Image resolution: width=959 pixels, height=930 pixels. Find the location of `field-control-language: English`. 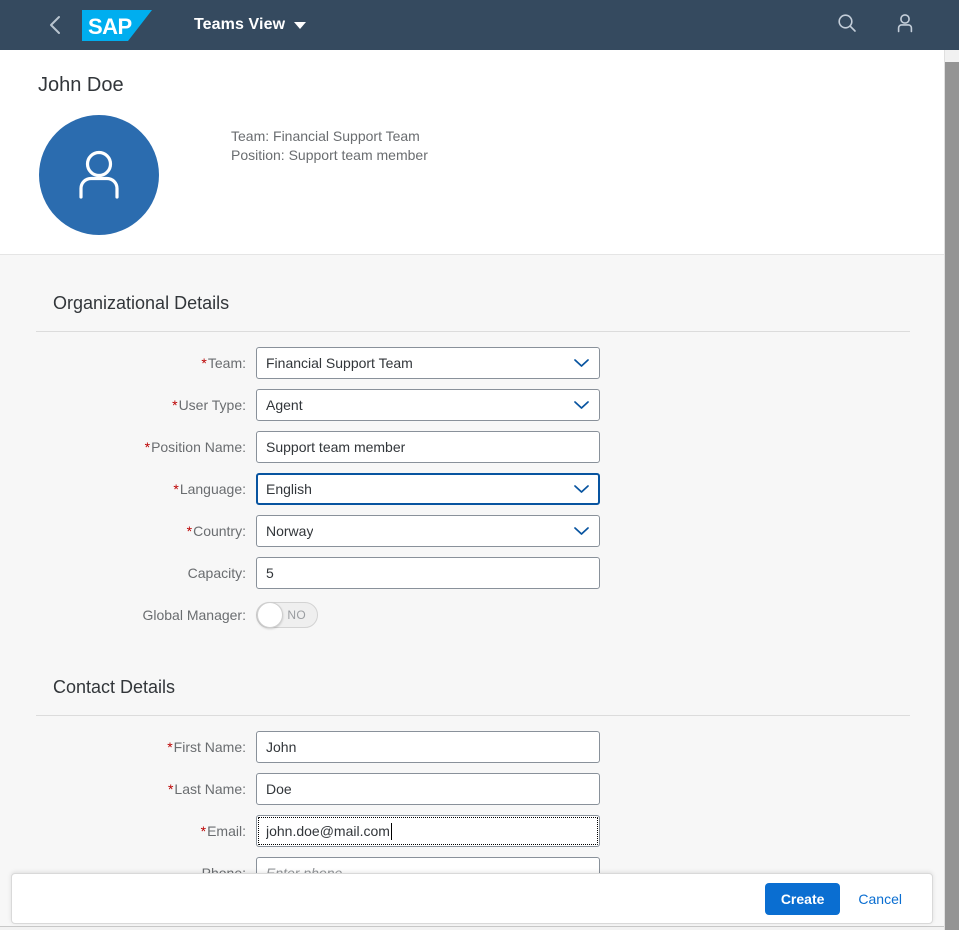

field-control-language: English is located at coordinates (428, 489).